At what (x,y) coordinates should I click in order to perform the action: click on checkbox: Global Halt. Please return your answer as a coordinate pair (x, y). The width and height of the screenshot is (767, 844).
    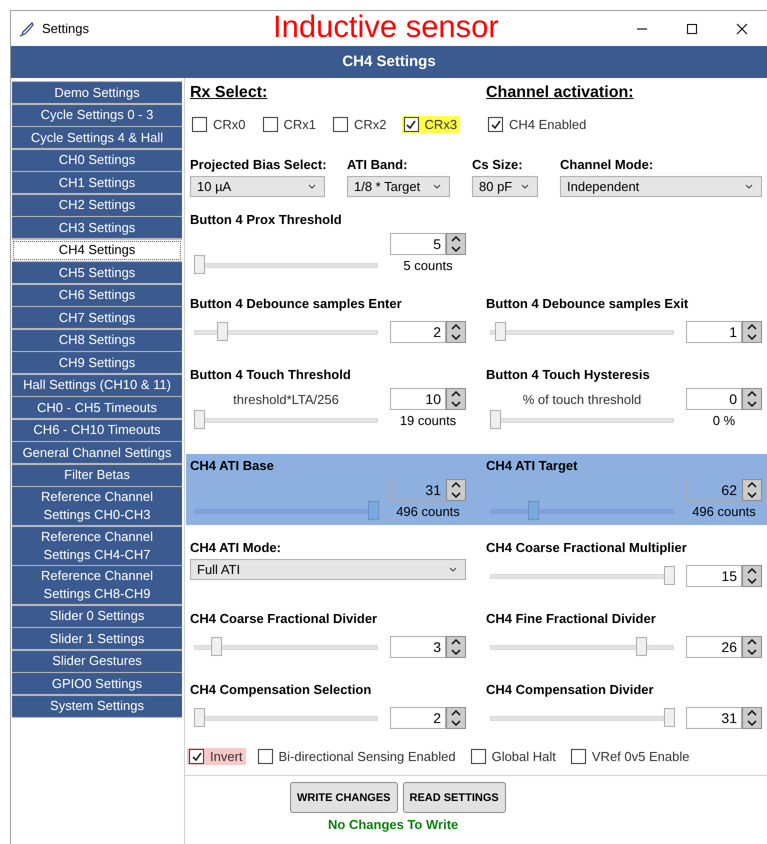
    Looking at the image, I should click on (513, 756).